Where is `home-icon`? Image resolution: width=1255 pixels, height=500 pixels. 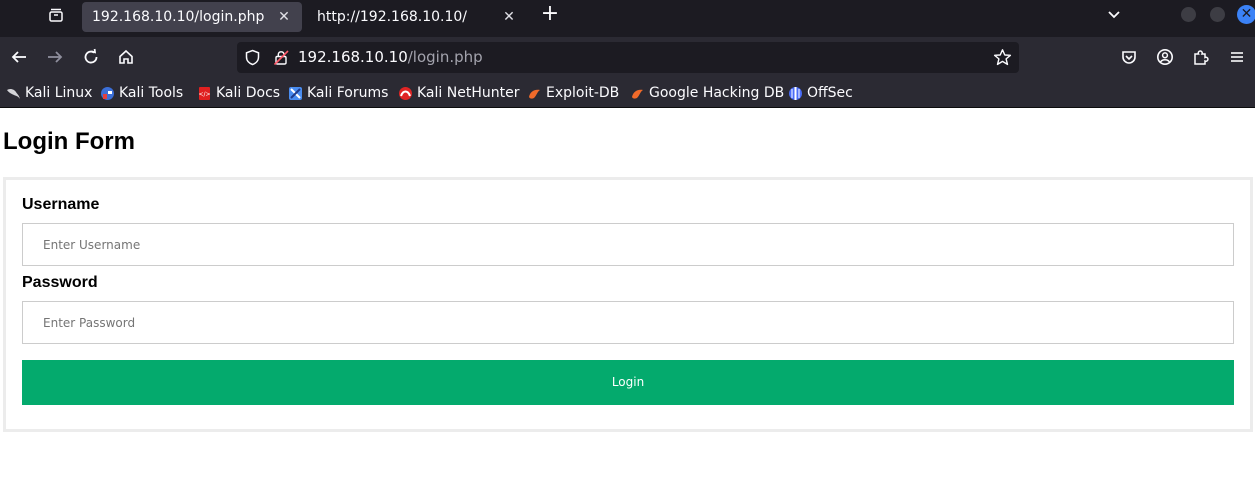 home-icon is located at coordinates (126, 57).